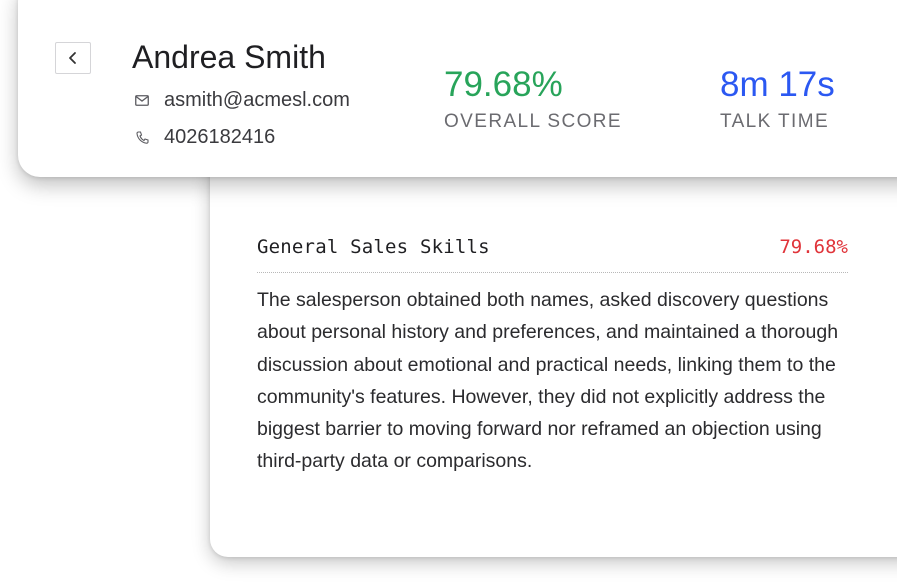 This screenshot has width=897, height=582. What do you see at coordinates (503, 84) in the screenshot?
I see `overall-score-value: 79.68%` at bounding box center [503, 84].